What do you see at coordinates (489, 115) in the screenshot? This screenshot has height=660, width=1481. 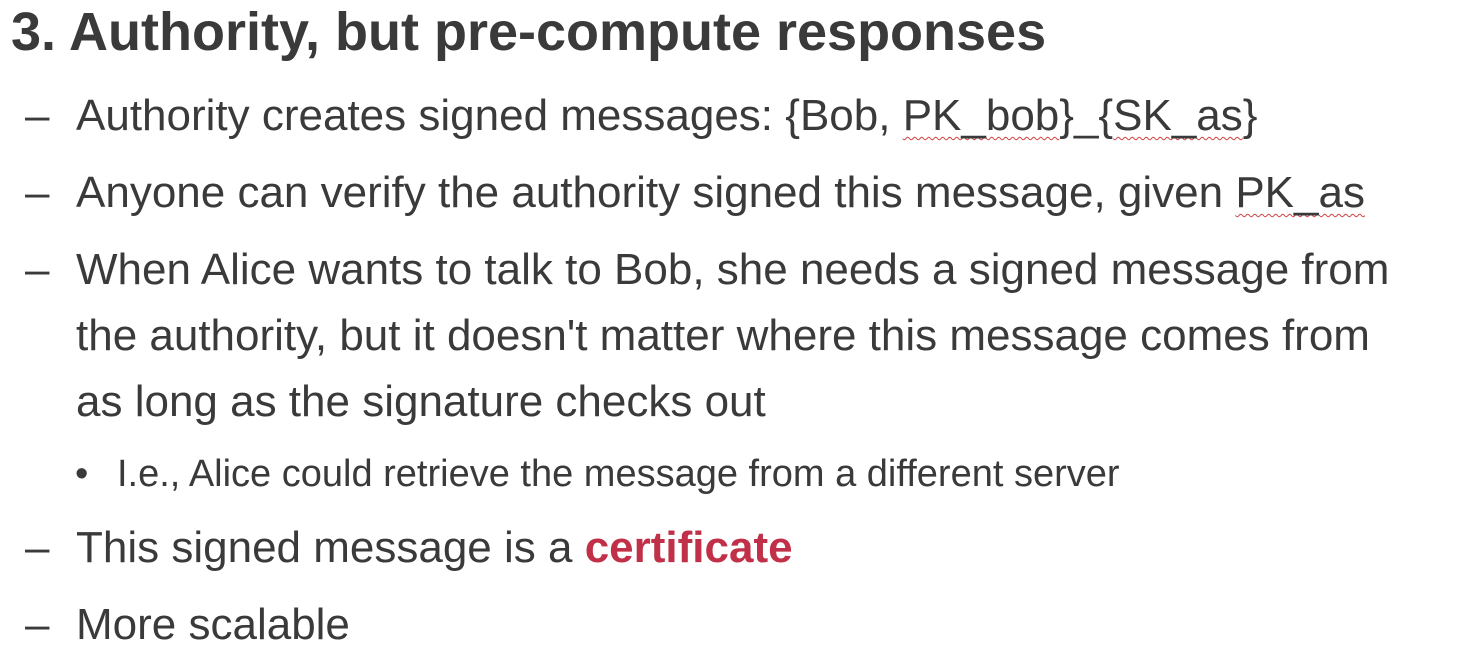 I see `bullet-text-prefix: Authority creates signed messages: {Bob,` at bounding box center [489, 115].